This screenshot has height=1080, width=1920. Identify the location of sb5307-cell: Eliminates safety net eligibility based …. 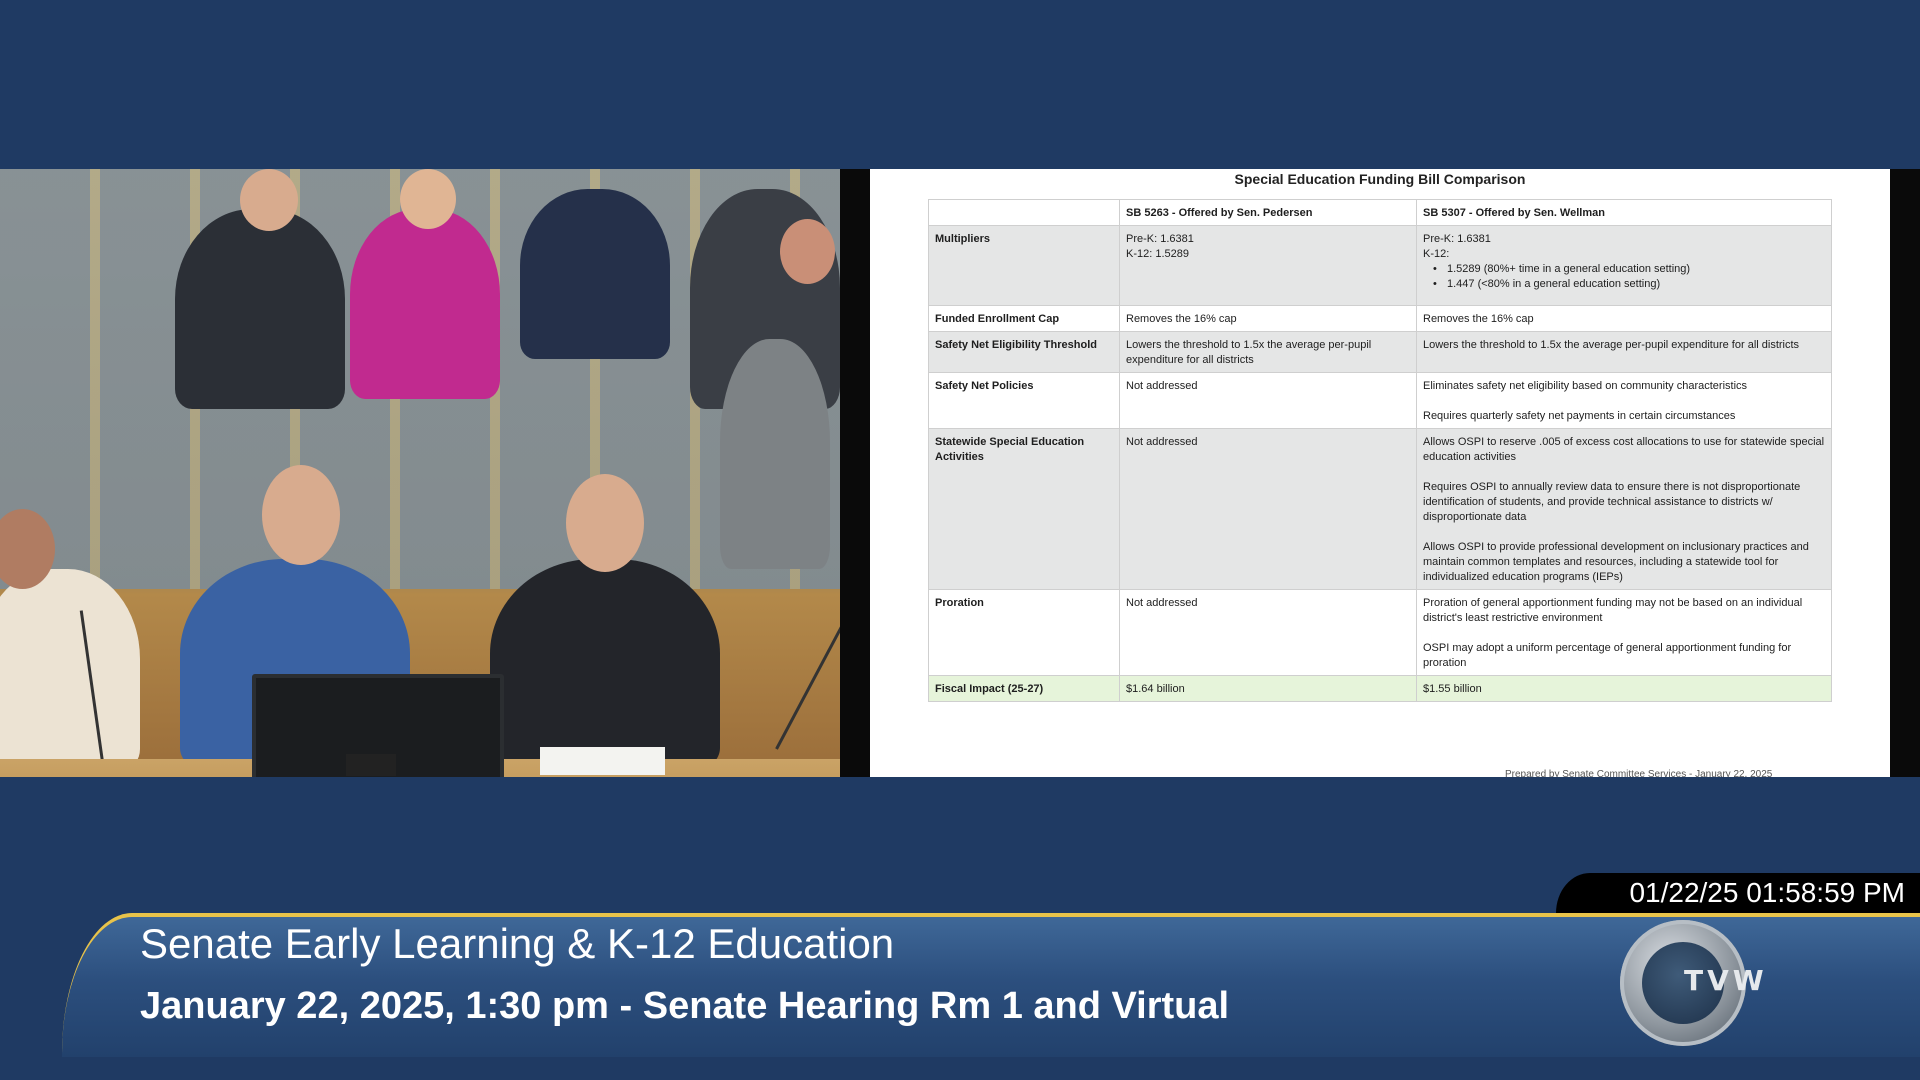
(1624, 400).